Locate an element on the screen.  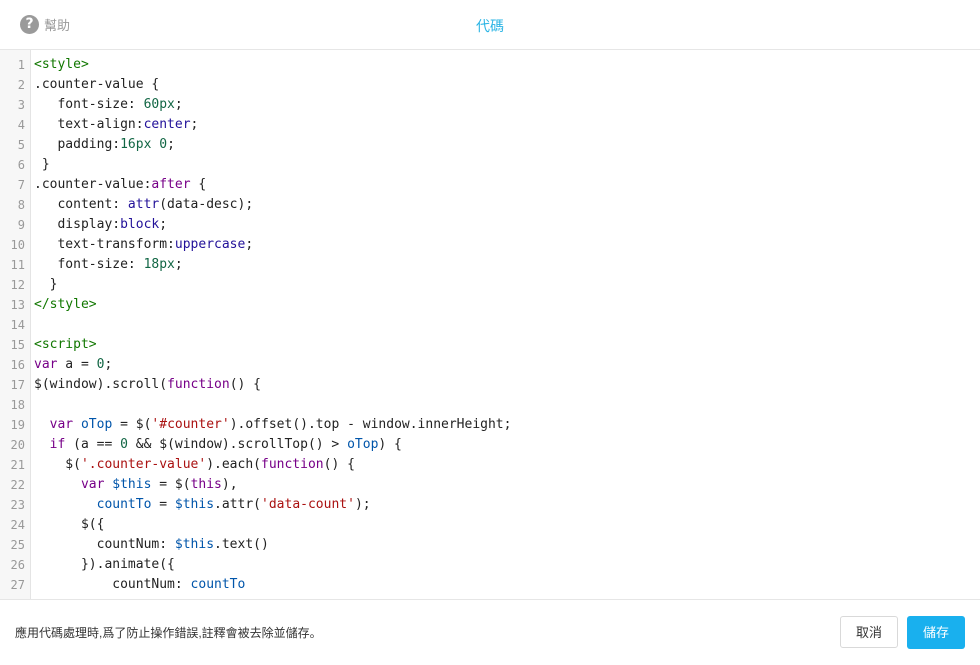
code-token: padding: is located at coordinates (77, 144).